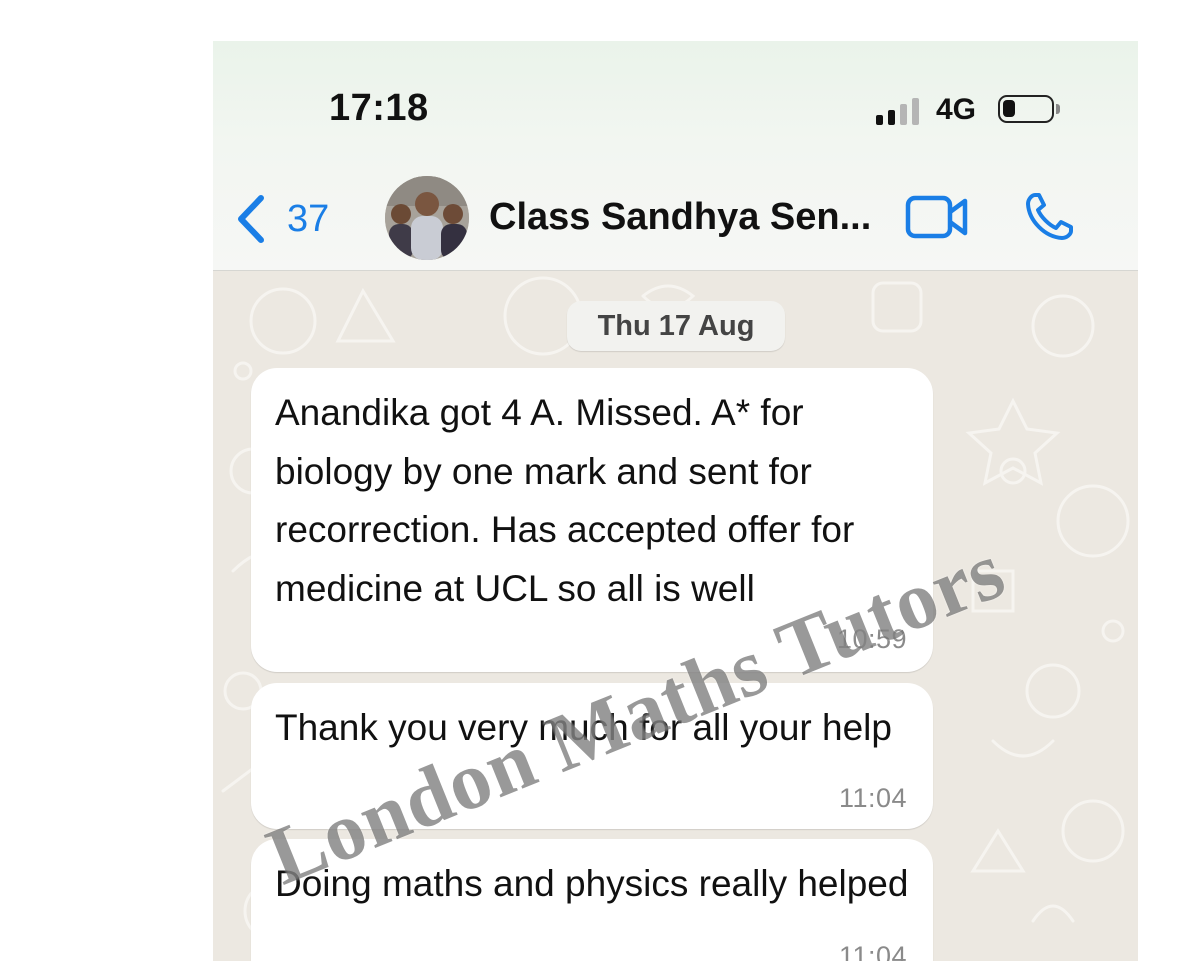  What do you see at coordinates (871, 639) in the screenshot?
I see `message-time: 10:59` at bounding box center [871, 639].